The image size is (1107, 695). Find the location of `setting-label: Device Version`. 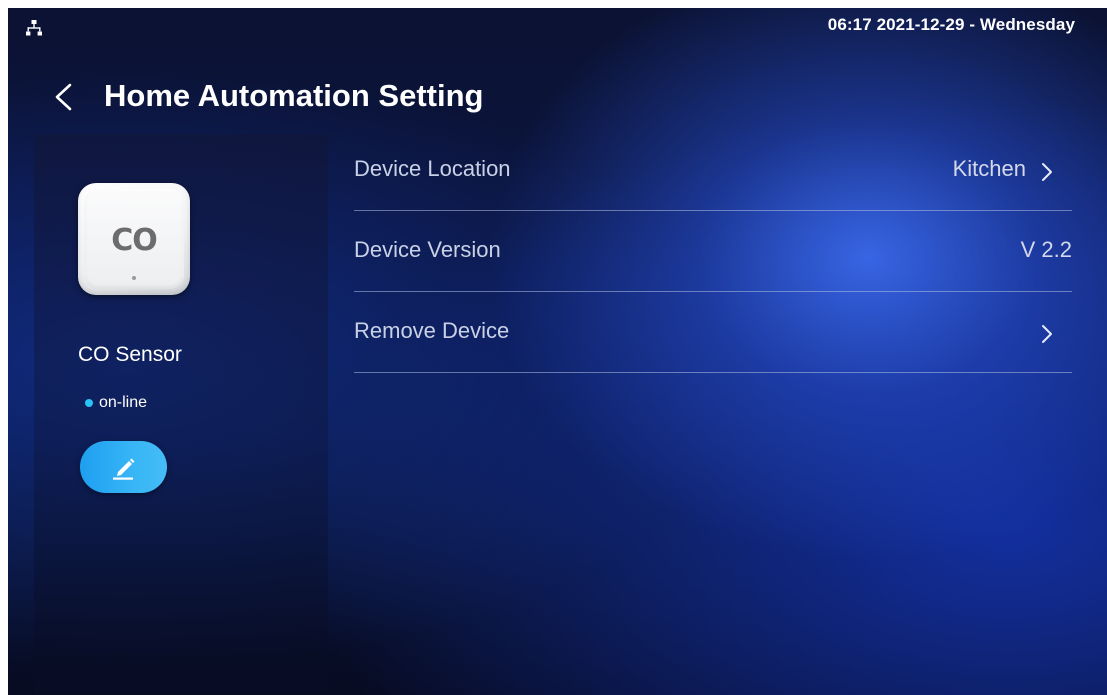

setting-label: Device Version is located at coordinates (427, 249).